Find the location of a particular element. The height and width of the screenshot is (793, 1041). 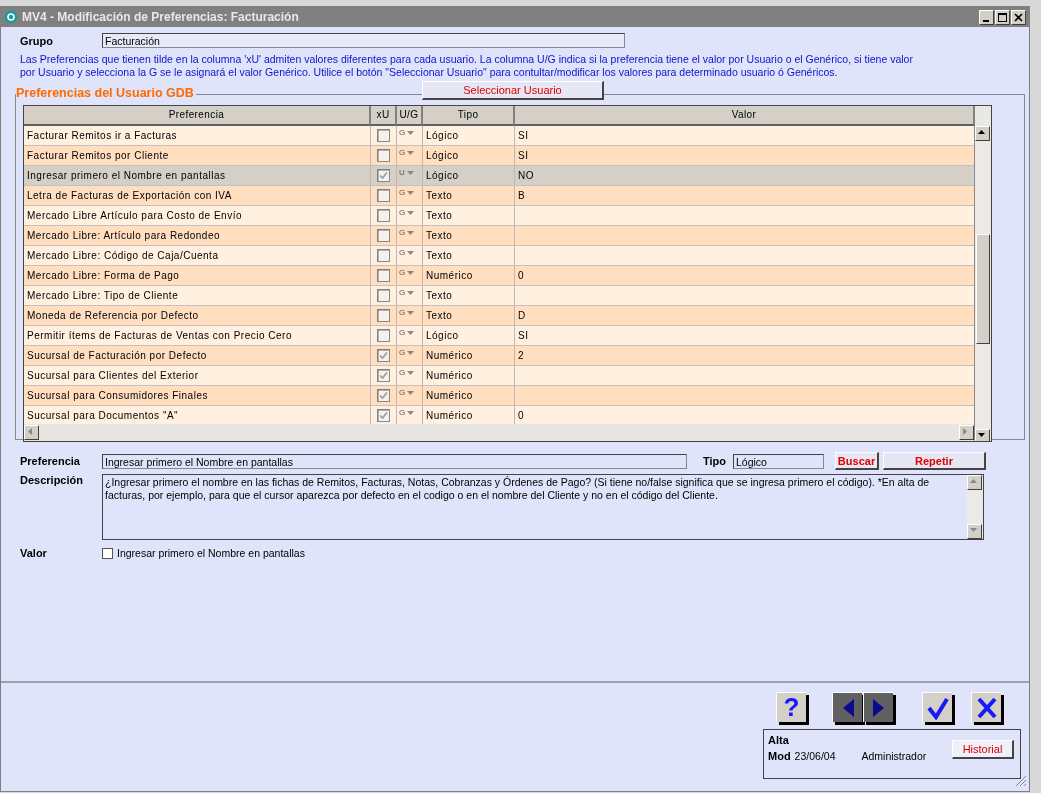

created-label: Alta is located at coordinates (779, 740).